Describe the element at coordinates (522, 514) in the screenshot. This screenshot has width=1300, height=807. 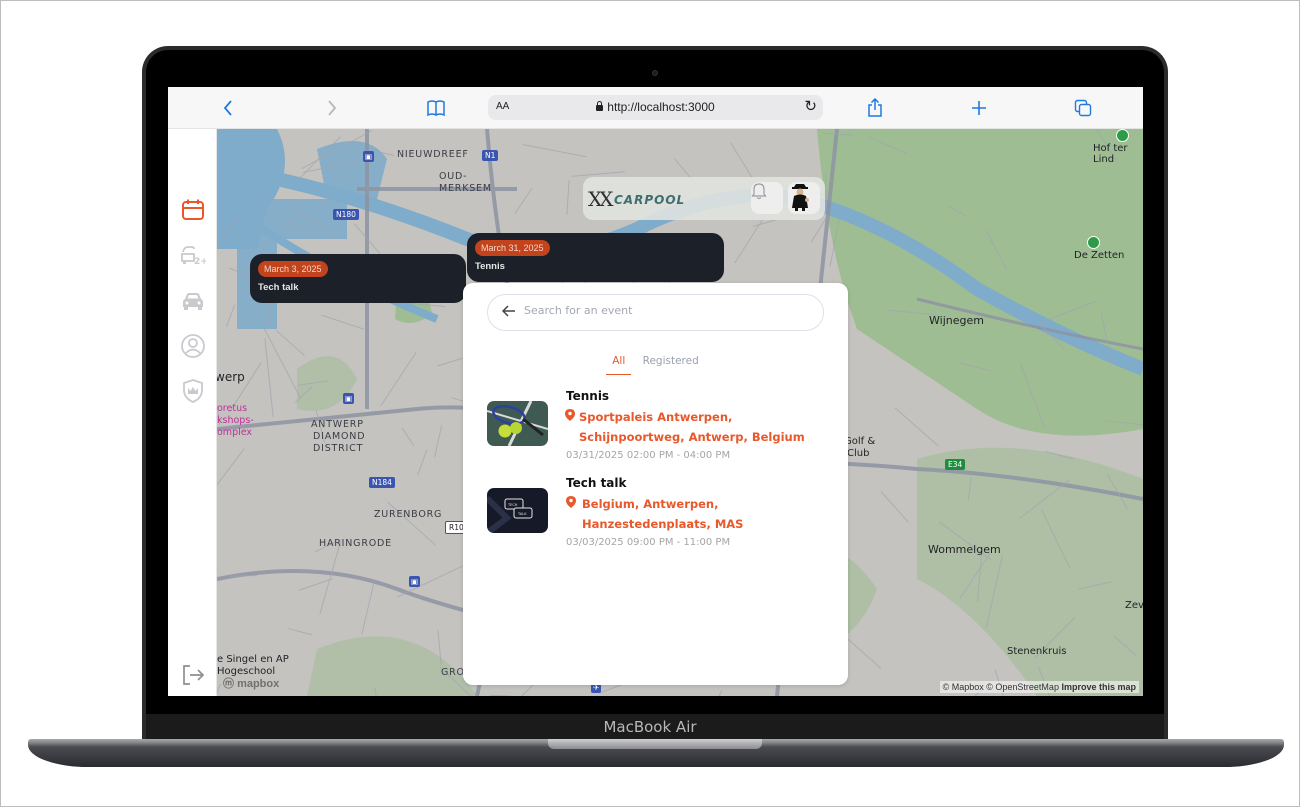
I see `svg-text: TALK` at that location.